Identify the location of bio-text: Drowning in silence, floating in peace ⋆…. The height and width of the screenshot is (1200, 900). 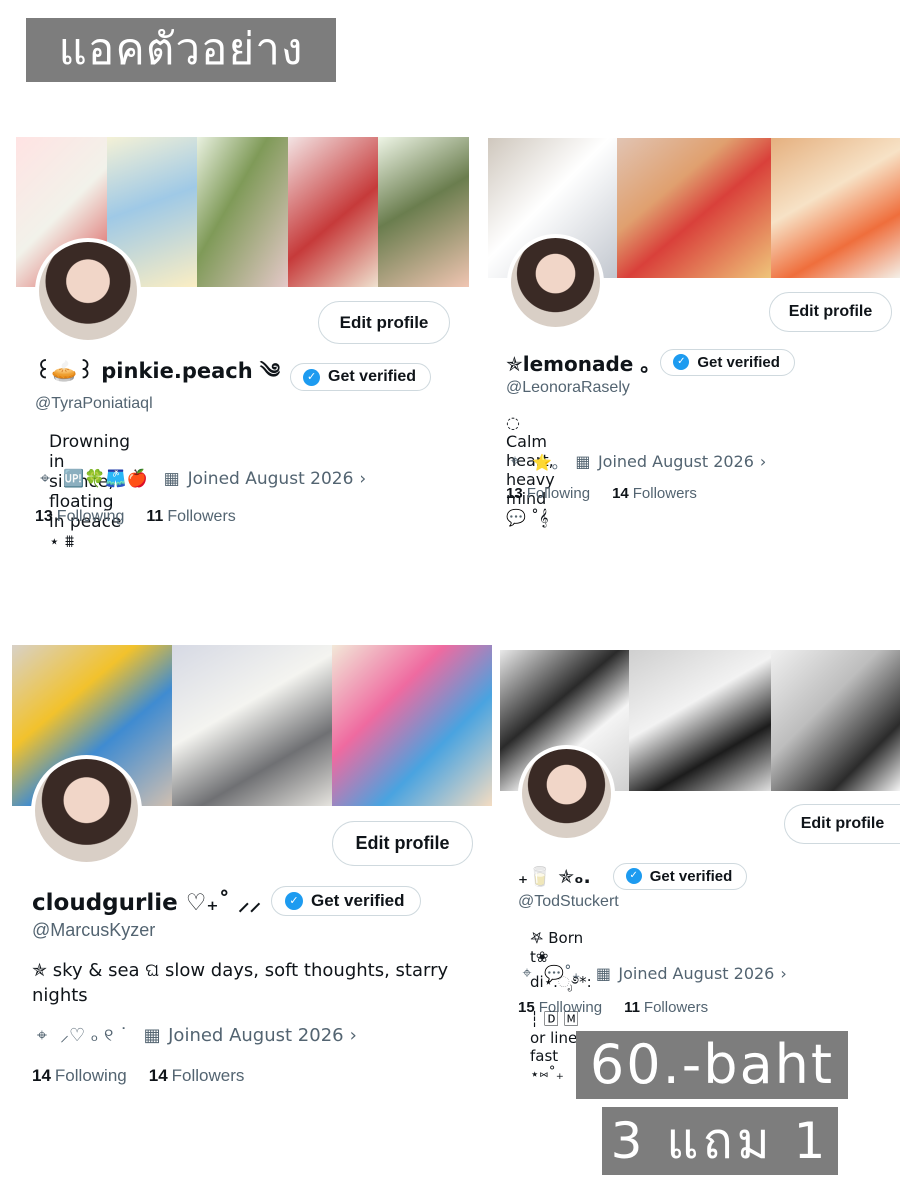
(90, 492).